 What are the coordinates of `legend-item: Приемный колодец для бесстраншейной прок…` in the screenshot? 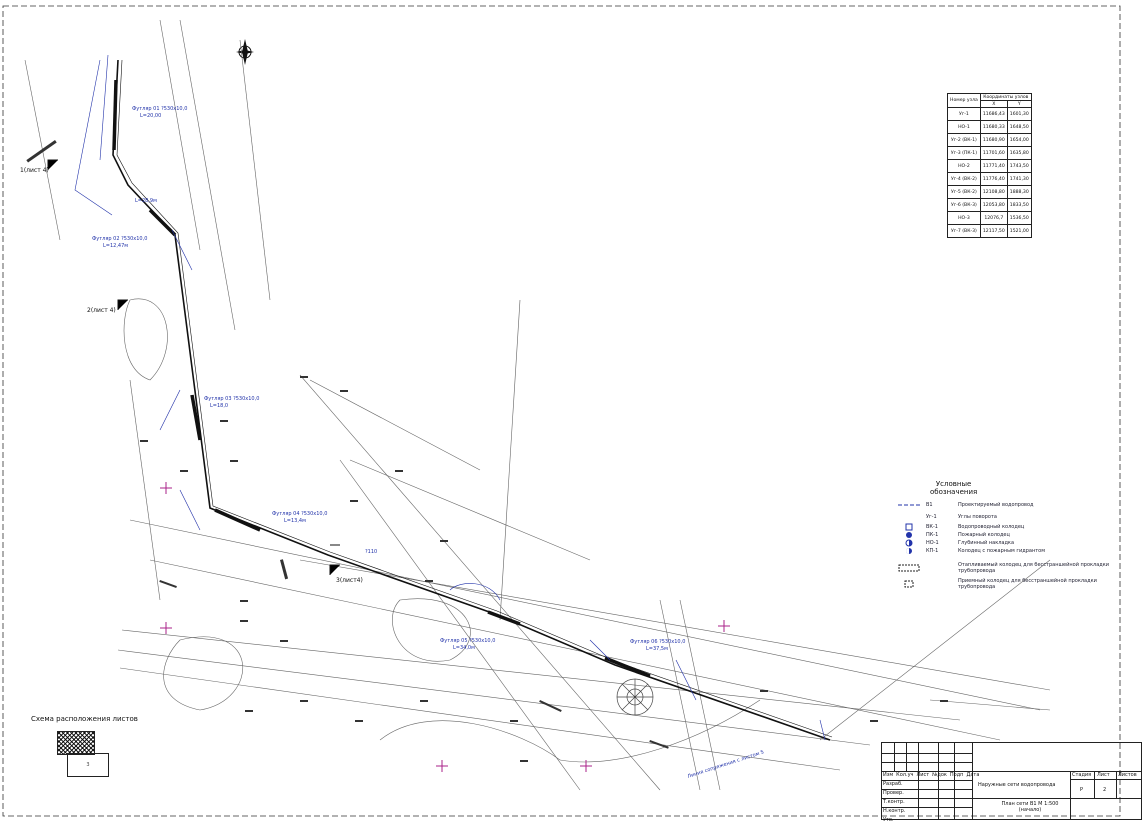 It's located at (1013, 584).